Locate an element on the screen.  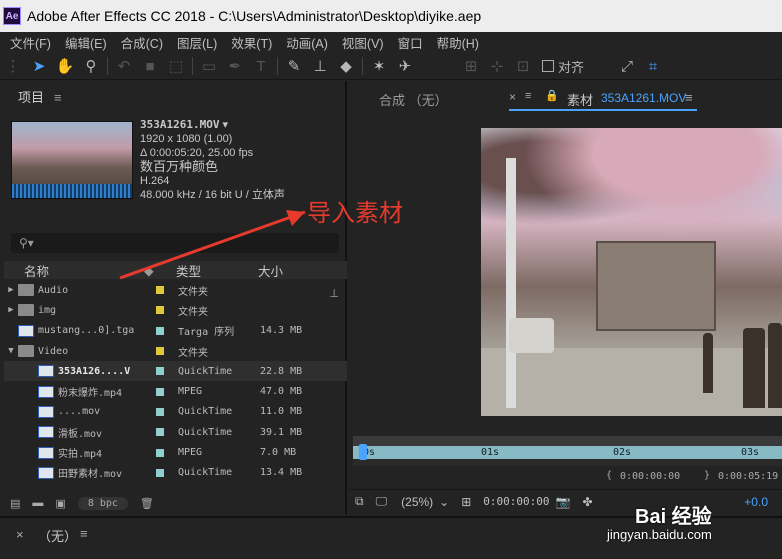
menu-animation: 动画(A) is located at coordinates (307, 42).